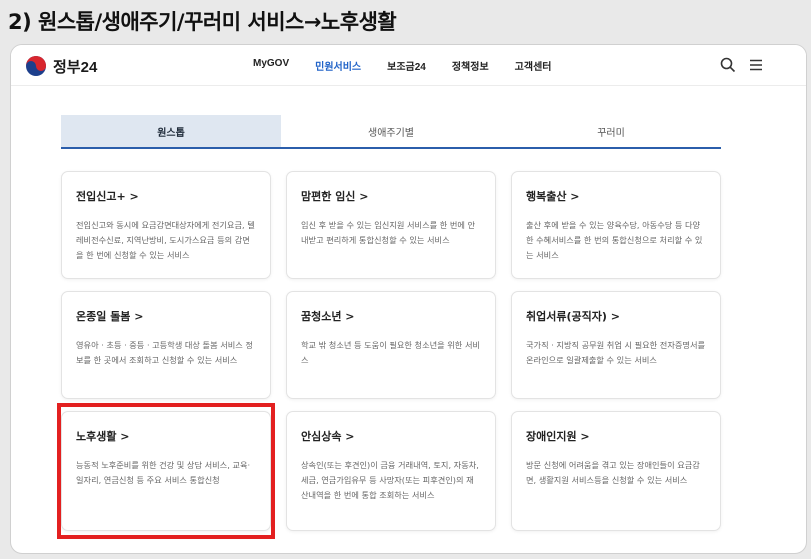 This screenshot has width=811, height=559. I want to click on search-icon, so click(728, 65).